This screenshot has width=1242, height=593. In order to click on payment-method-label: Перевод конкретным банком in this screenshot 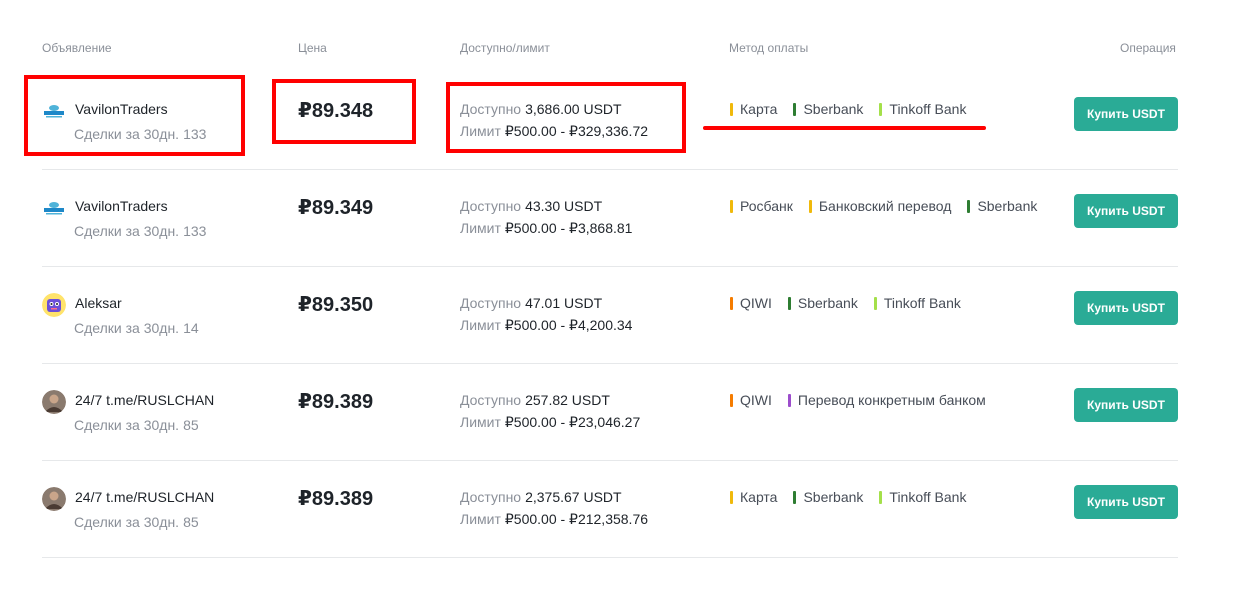, I will do `click(891, 400)`.